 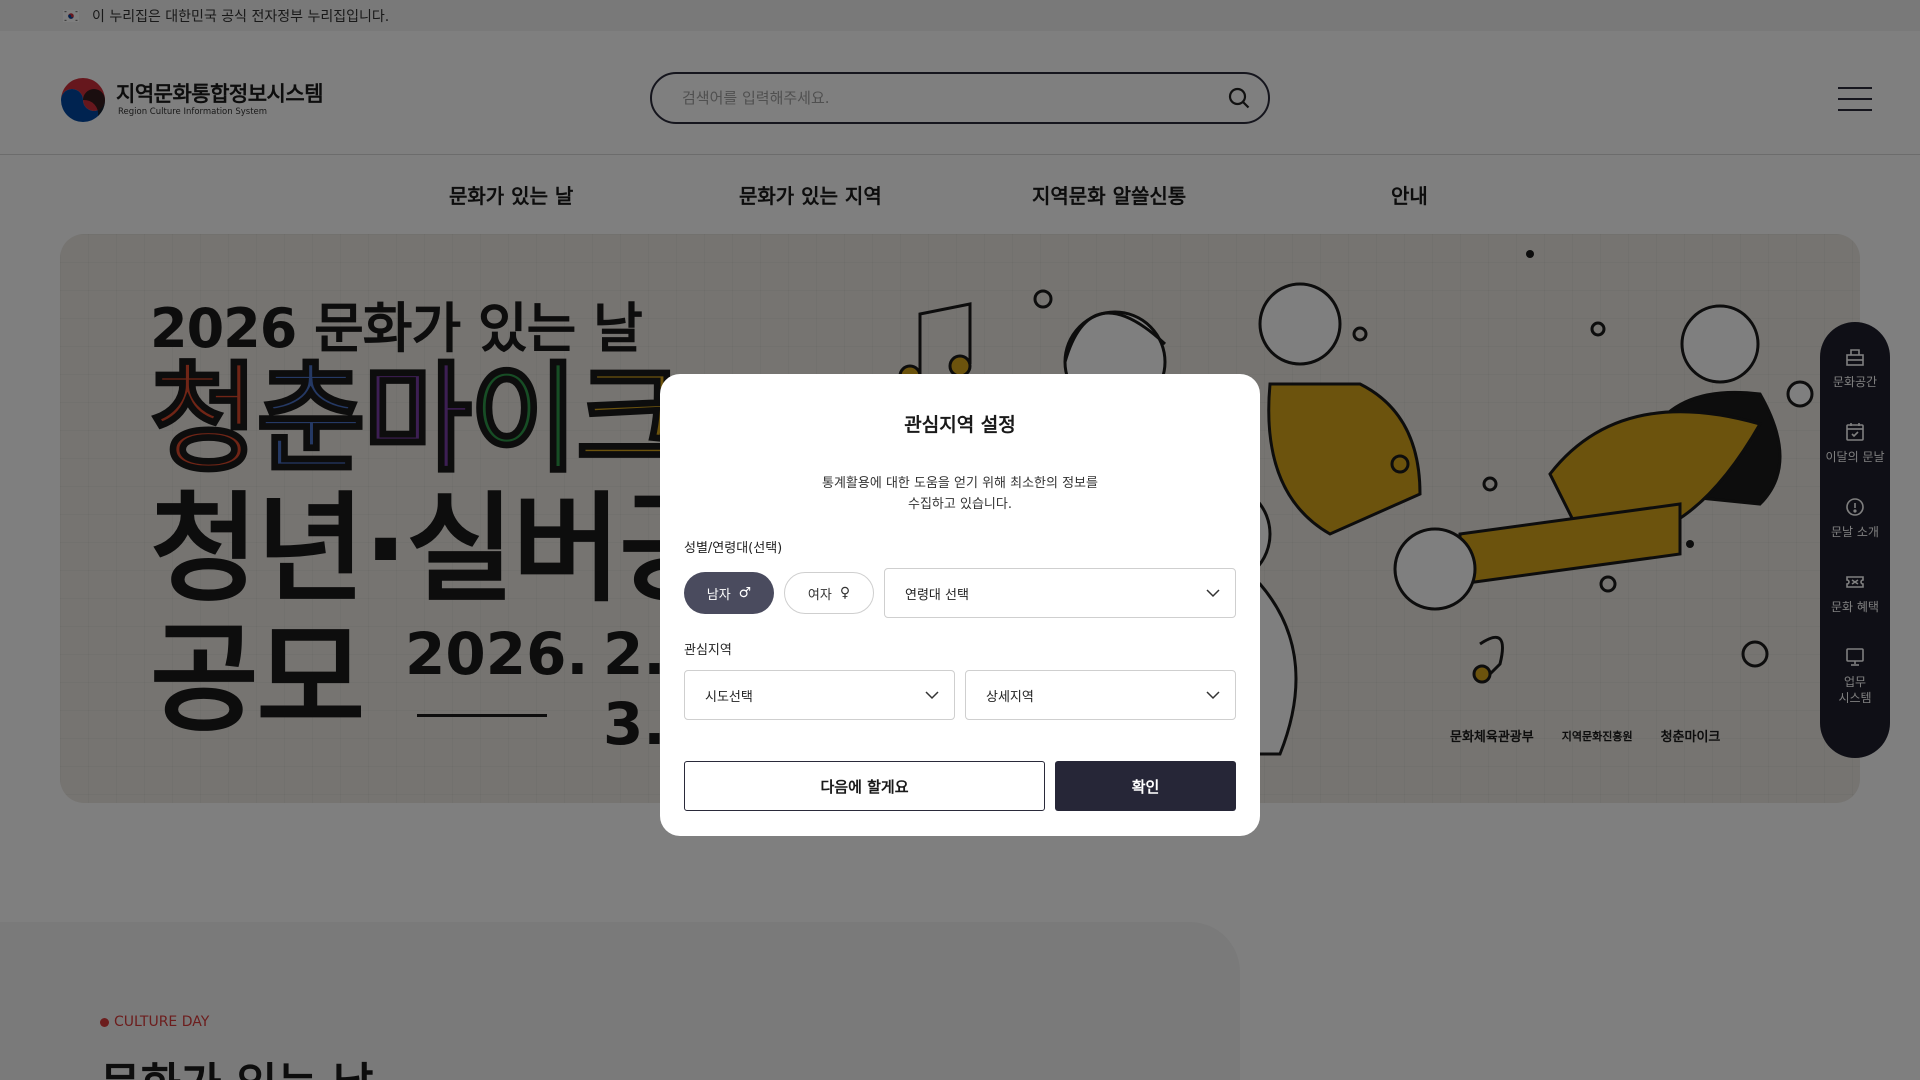 I want to click on male-label: 남자, so click(x=718, y=595).